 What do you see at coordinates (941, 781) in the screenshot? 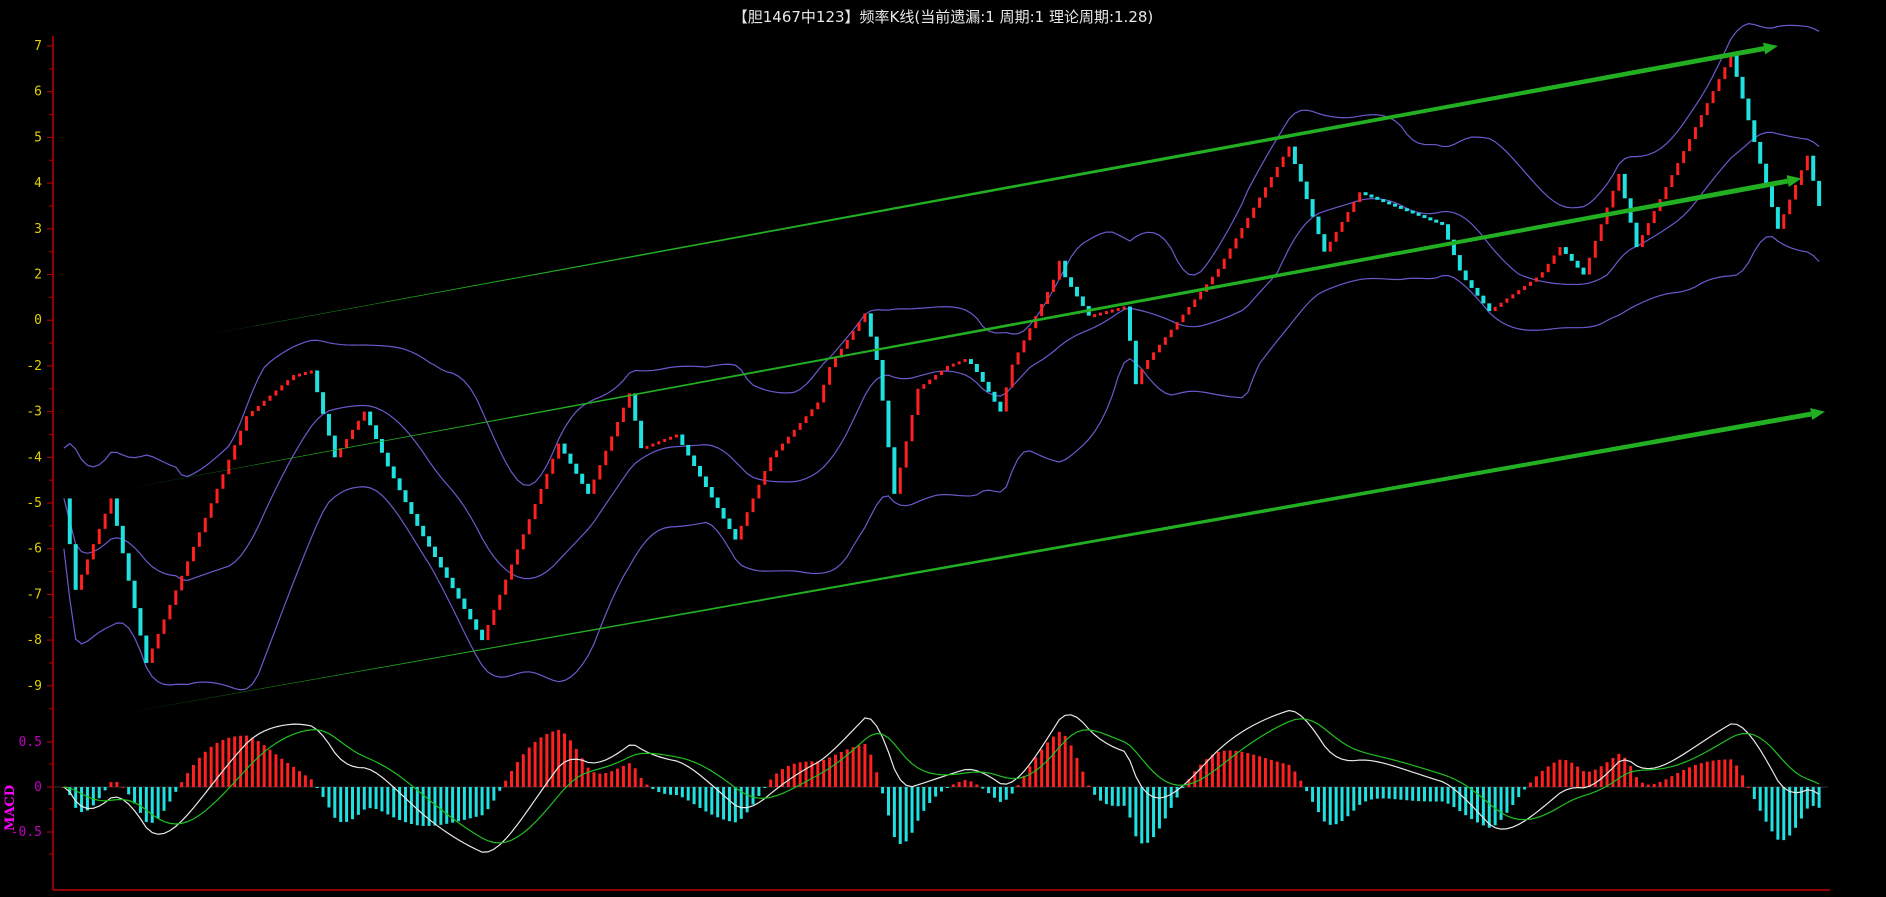
I see `macd-dif-line` at bounding box center [941, 781].